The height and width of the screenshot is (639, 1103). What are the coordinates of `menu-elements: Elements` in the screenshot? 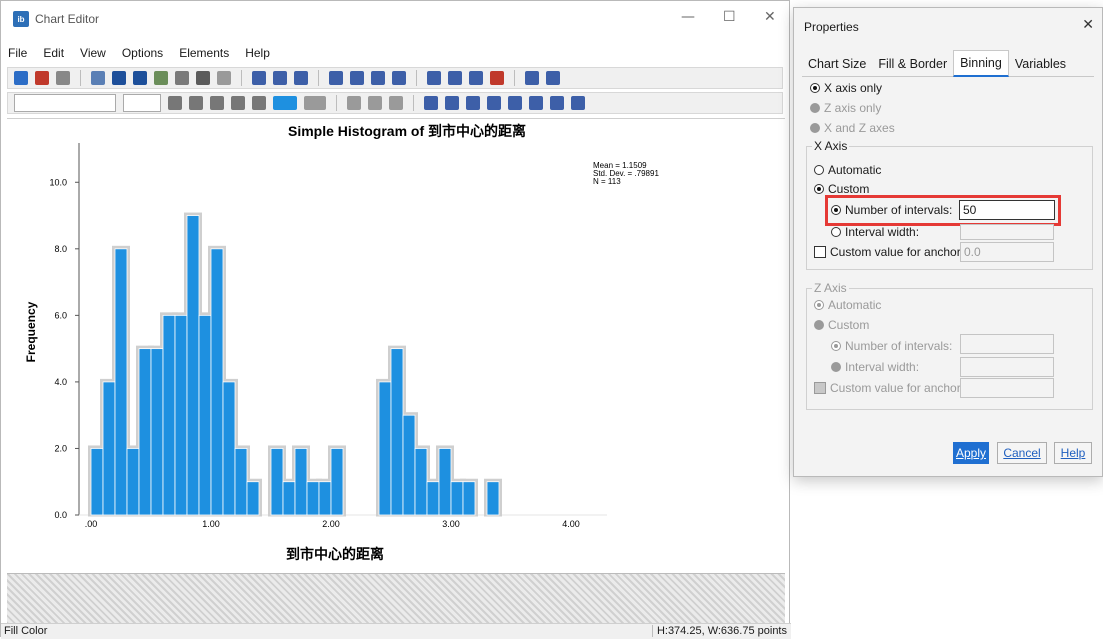 It's located at (204, 53).